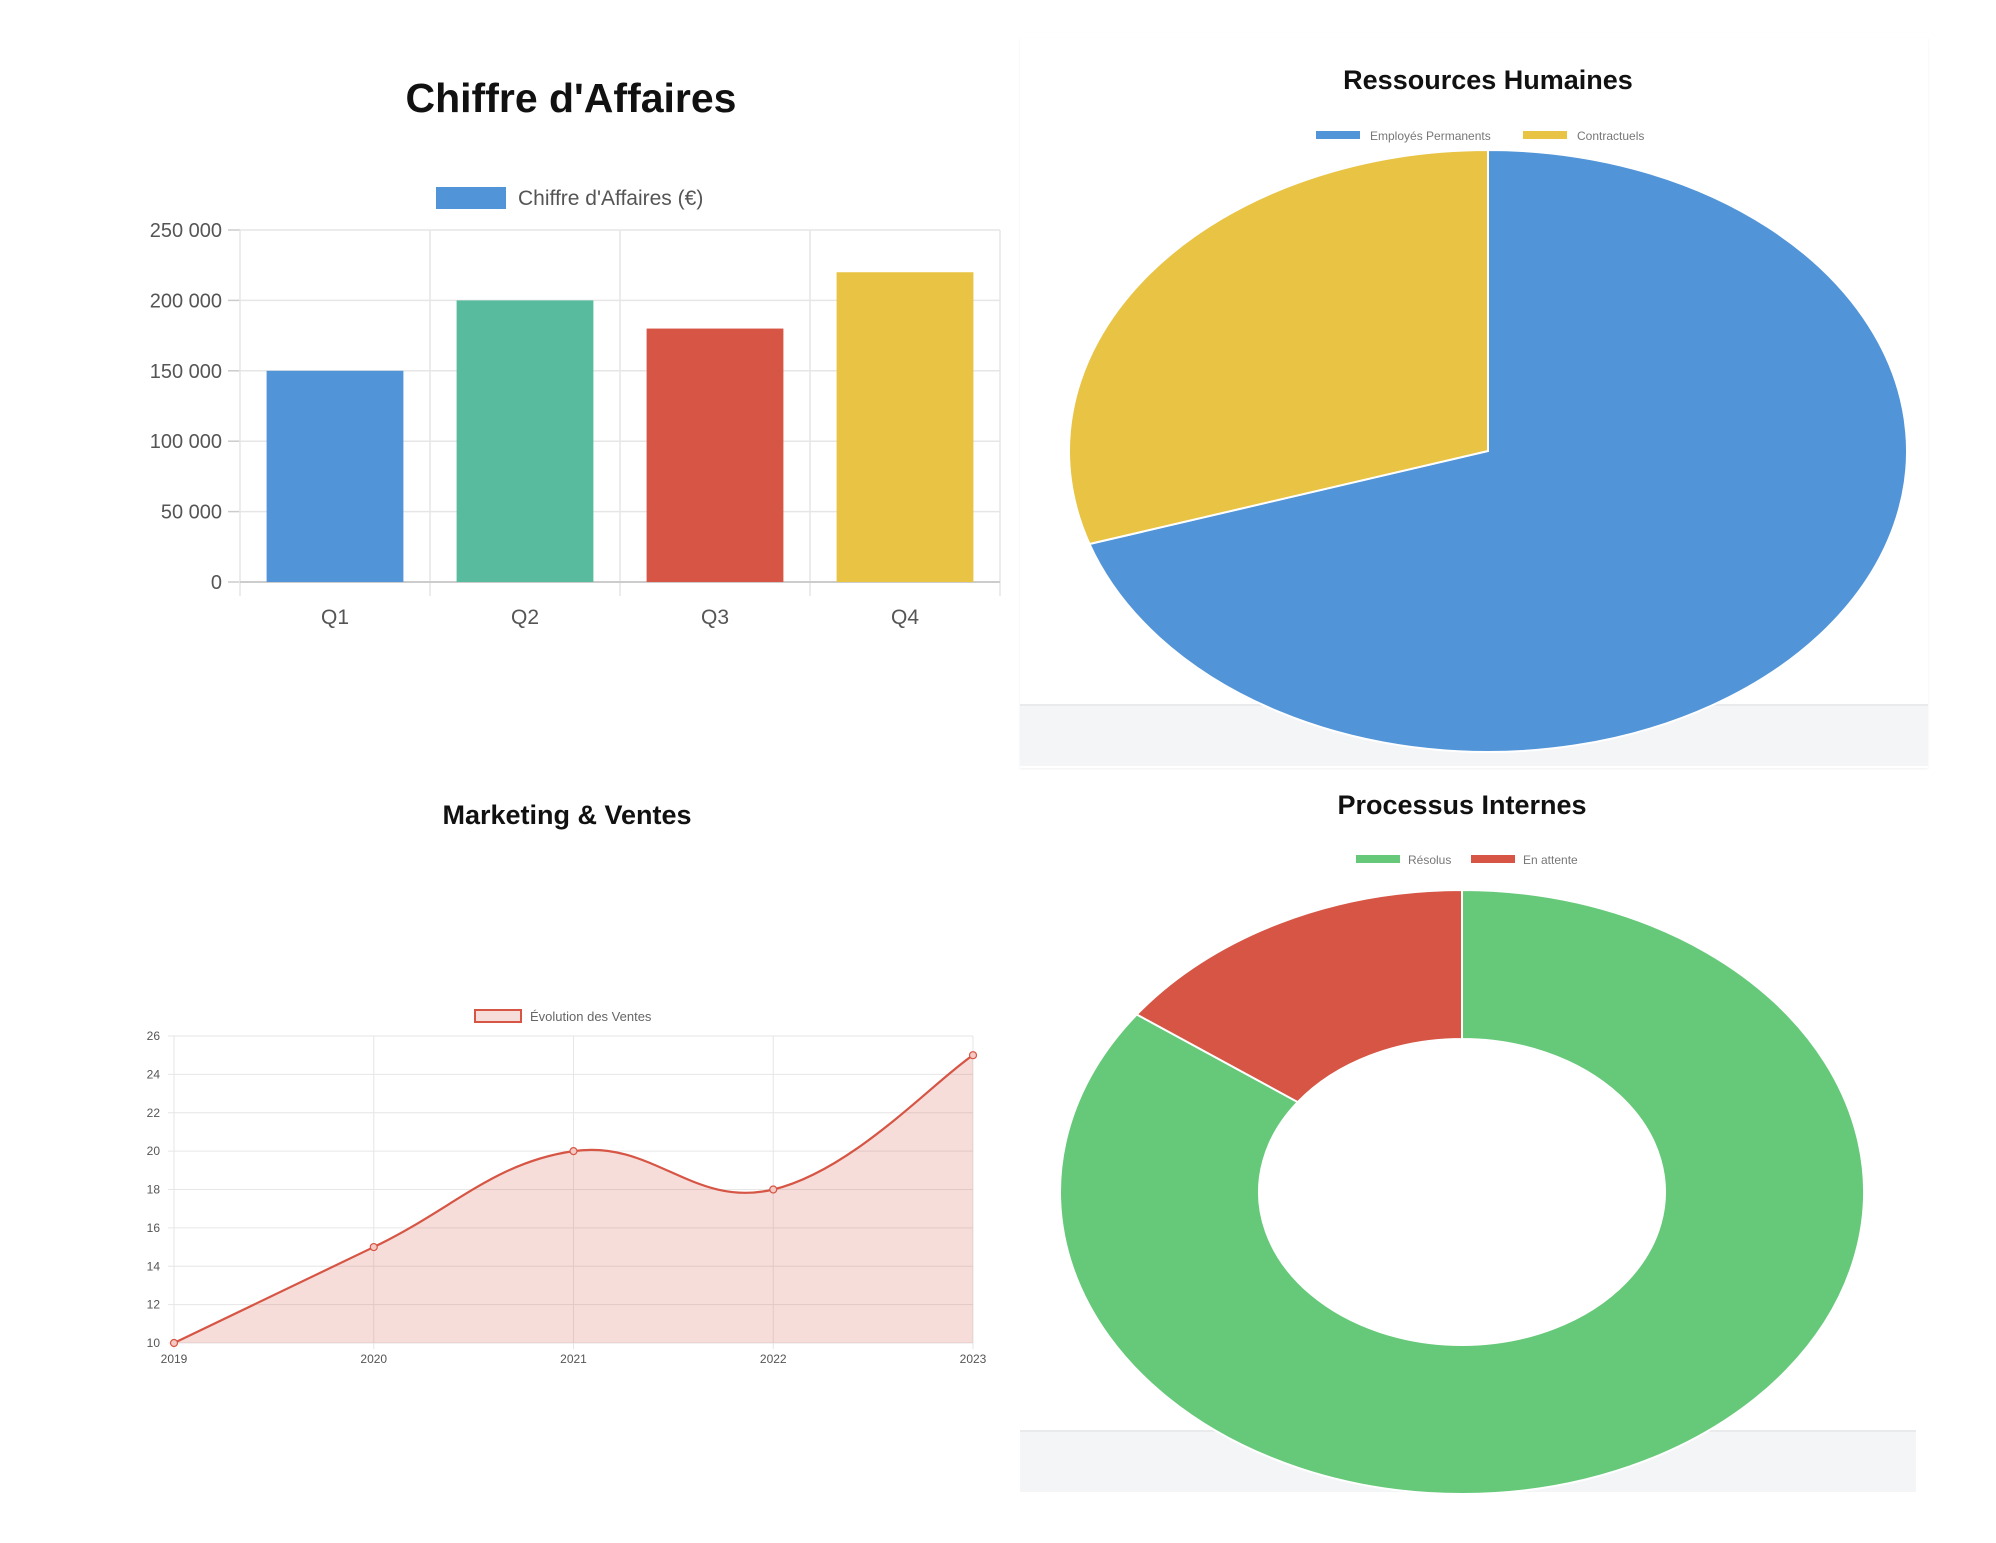 The width and height of the screenshot is (1996, 1543). What do you see at coordinates (186, 301) in the screenshot?
I see `y-tick-label: 200 000` at bounding box center [186, 301].